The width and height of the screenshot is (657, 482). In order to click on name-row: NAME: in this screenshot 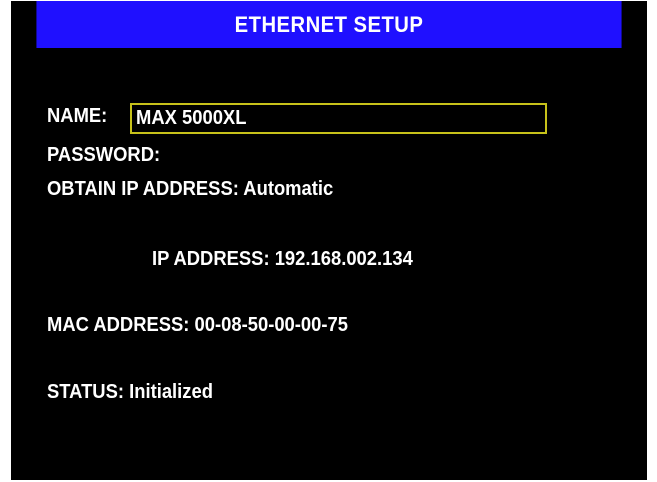, I will do `click(77, 116)`.